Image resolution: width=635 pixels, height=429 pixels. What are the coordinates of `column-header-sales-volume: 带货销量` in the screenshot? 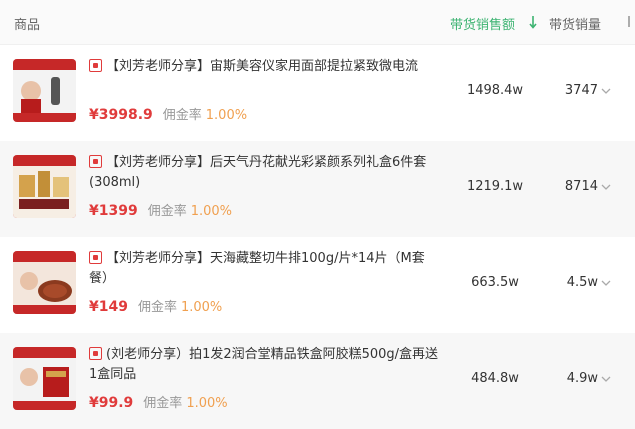 It's located at (575, 23).